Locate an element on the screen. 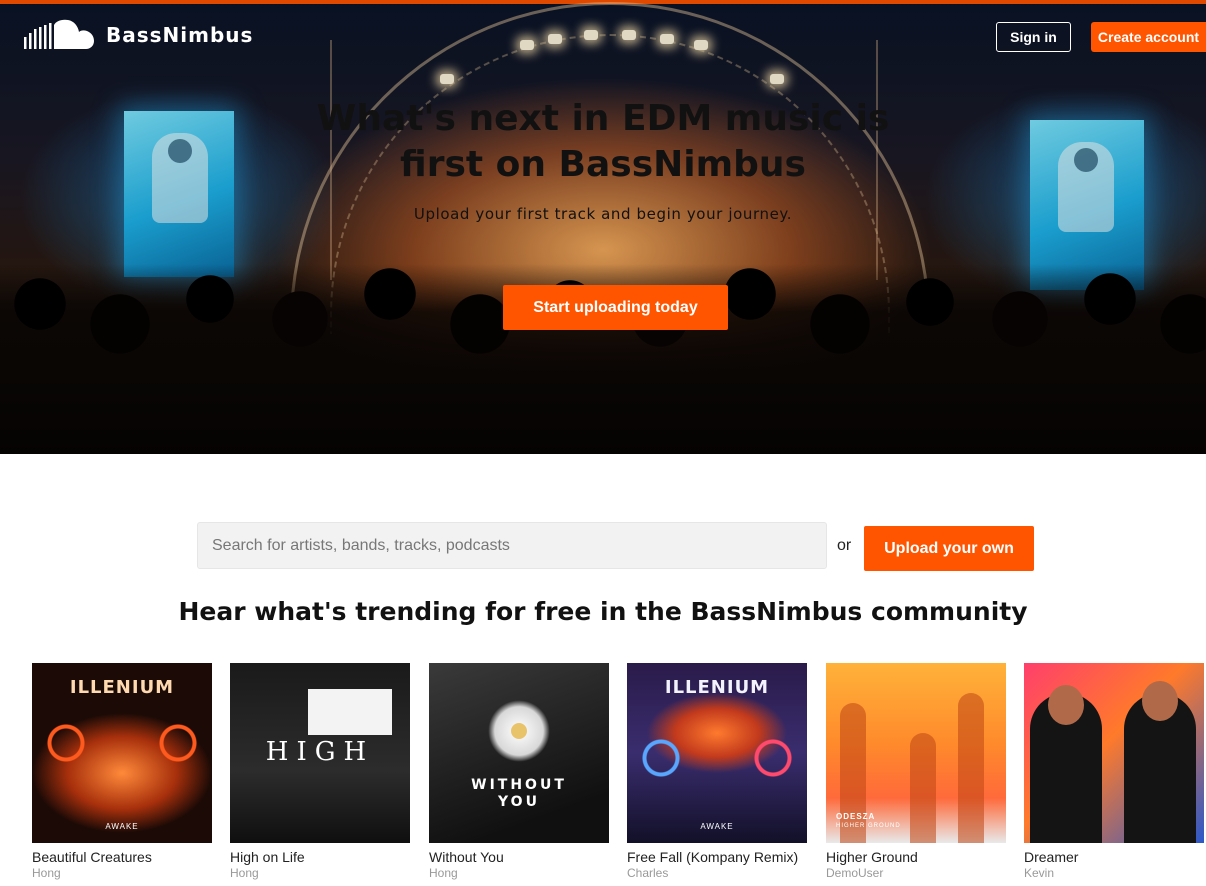 Image resolution: width=1206 pixels, height=886 pixels. track-artist: DemoUser is located at coordinates (916, 873).